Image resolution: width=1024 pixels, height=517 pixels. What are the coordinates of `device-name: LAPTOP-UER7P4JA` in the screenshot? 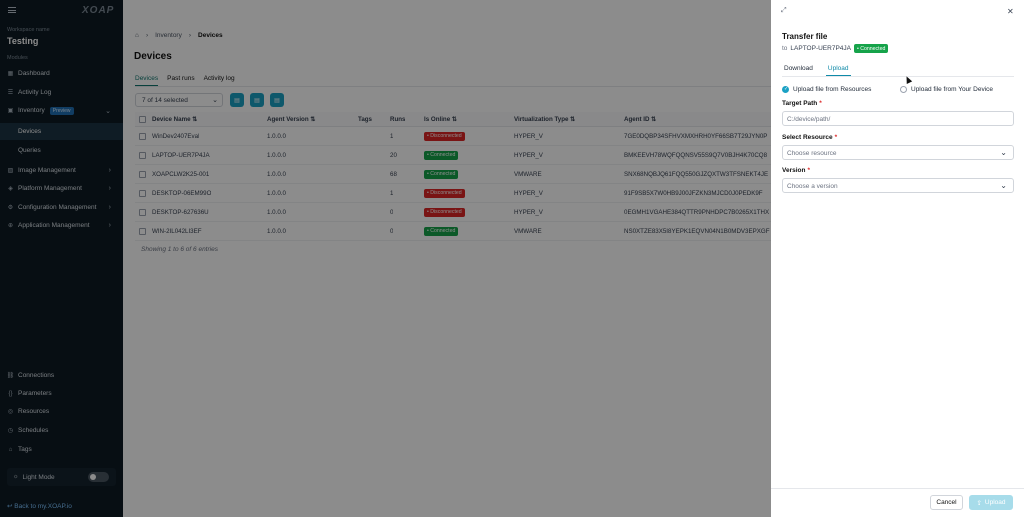 It's located at (820, 48).